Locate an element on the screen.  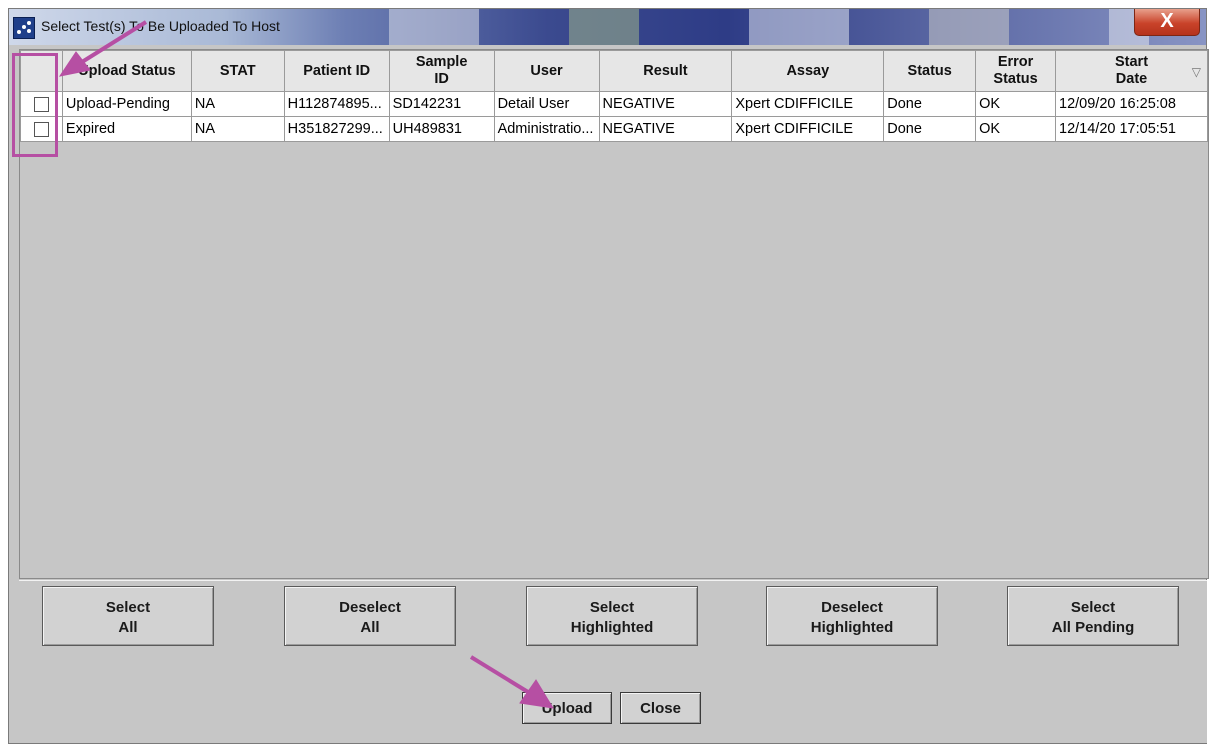
app-window-icon is located at coordinates (24, 28).